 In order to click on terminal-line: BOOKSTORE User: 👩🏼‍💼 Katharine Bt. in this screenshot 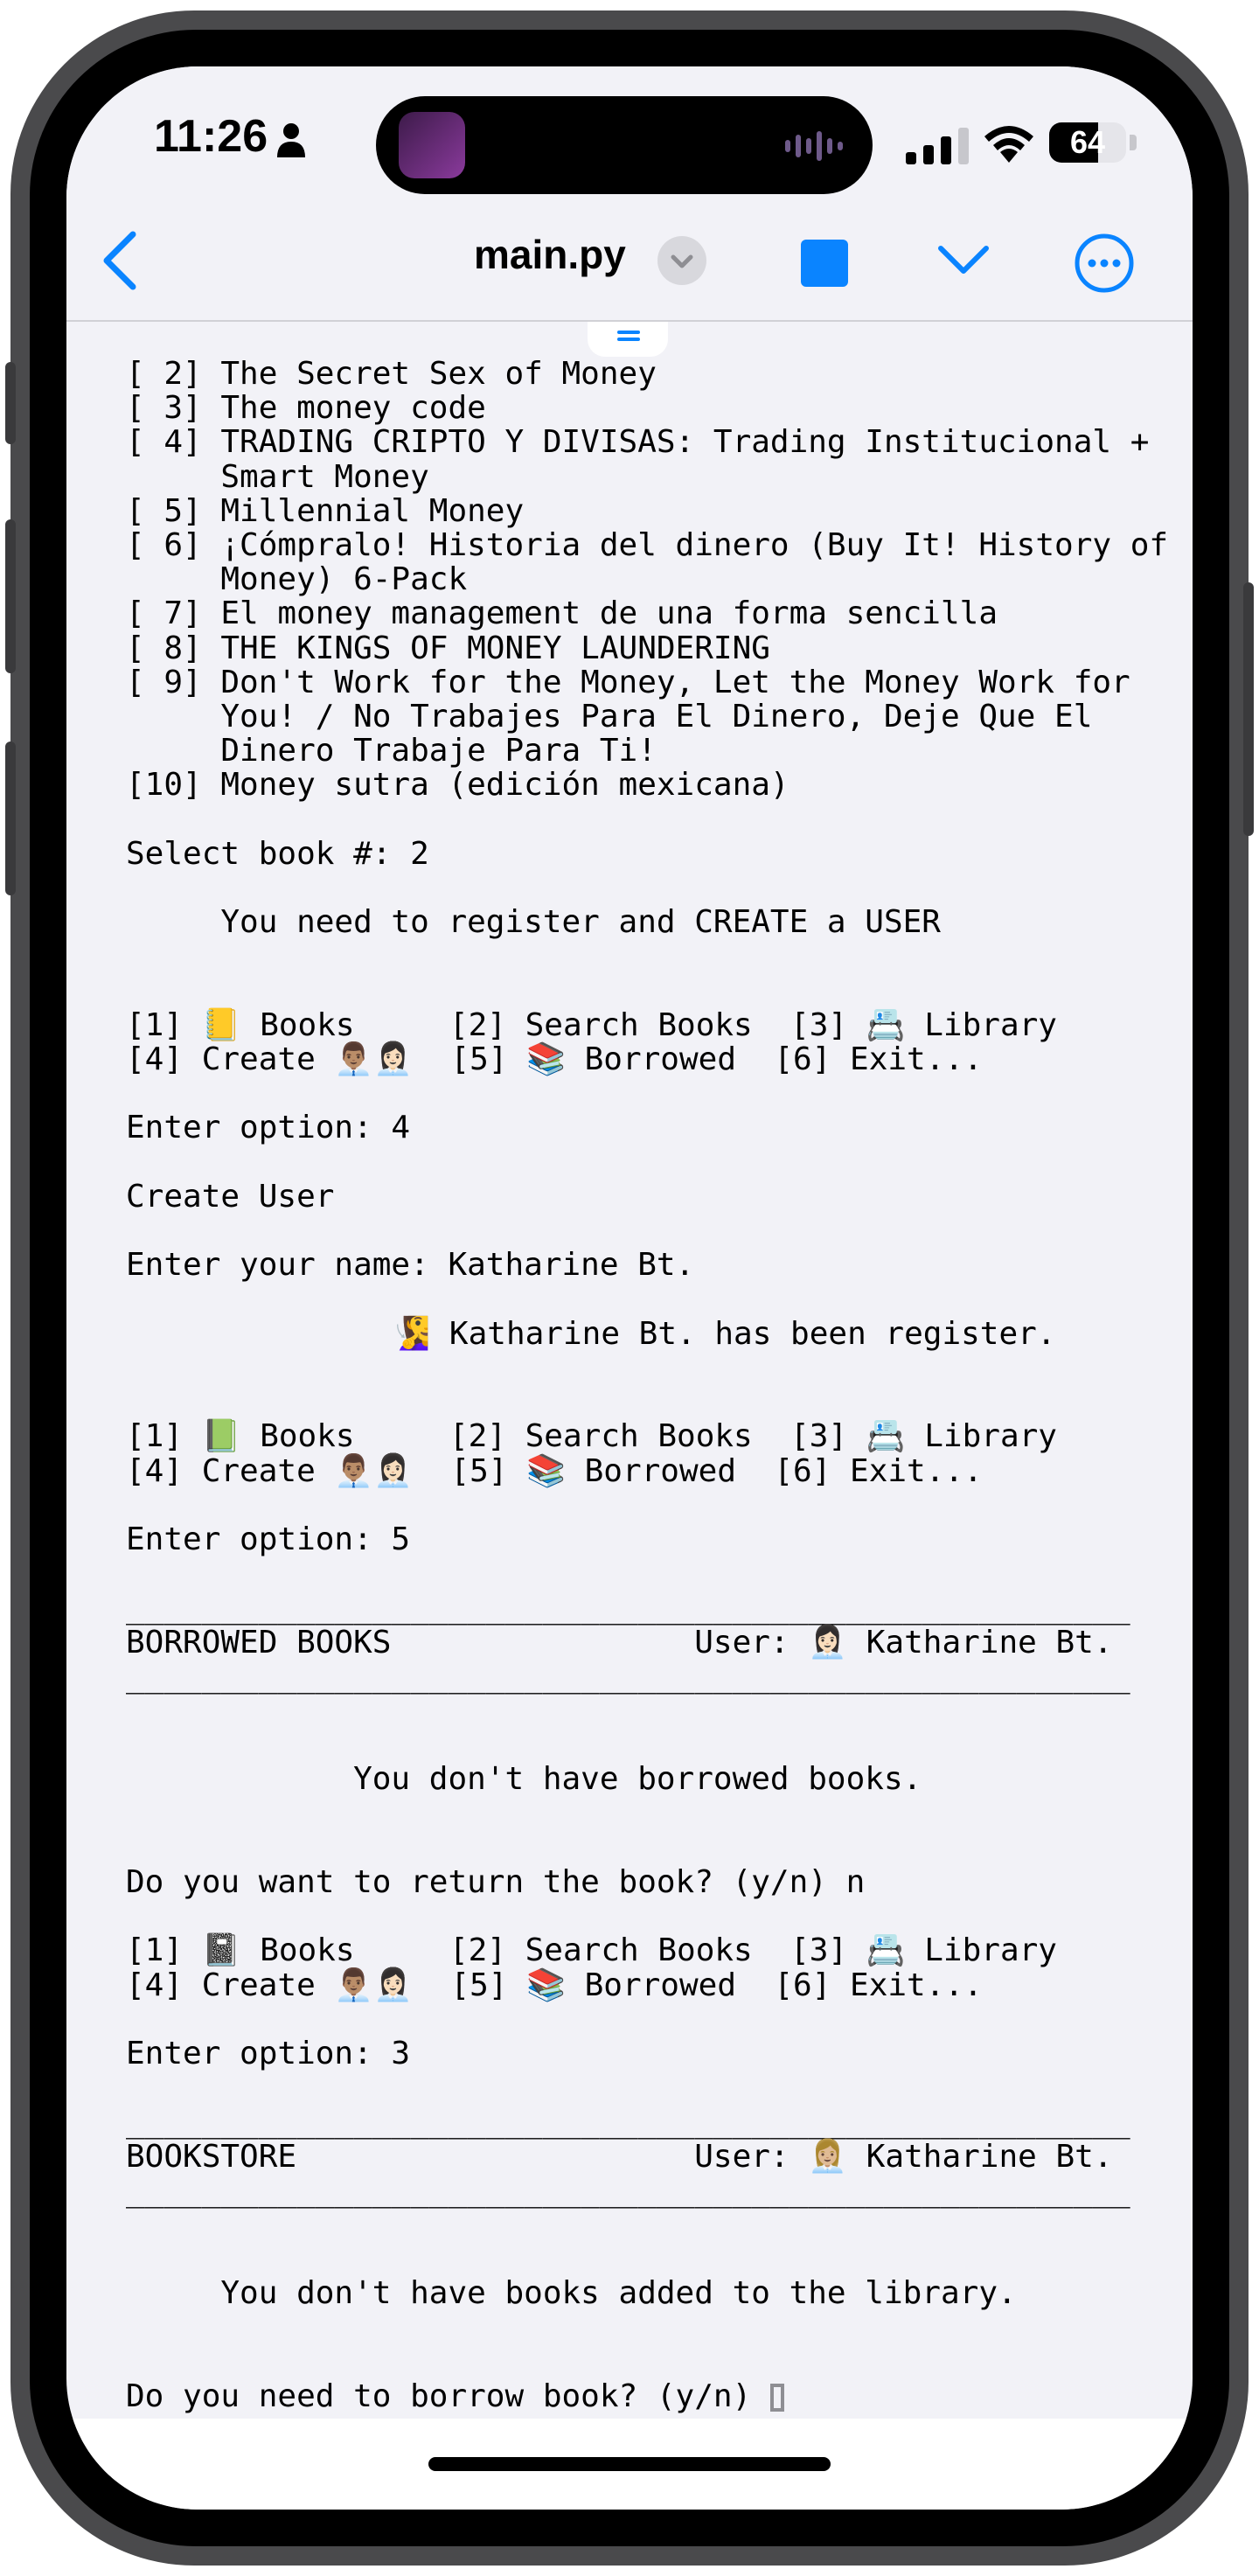, I will do `click(619, 2156)`.